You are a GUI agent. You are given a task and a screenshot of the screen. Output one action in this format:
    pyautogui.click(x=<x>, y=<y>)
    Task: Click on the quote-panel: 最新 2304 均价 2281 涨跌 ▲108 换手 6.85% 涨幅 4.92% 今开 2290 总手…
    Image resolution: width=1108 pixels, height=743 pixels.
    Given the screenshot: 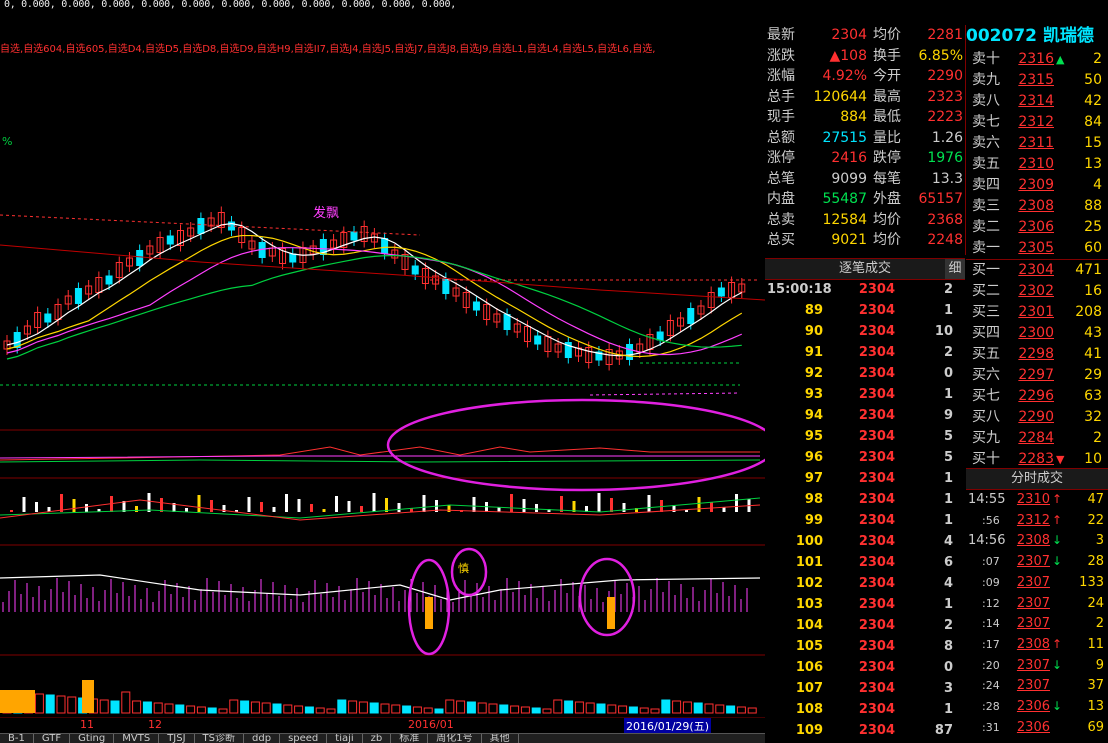 What is the action you would take?
    pyautogui.click(x=865, y=140)
    